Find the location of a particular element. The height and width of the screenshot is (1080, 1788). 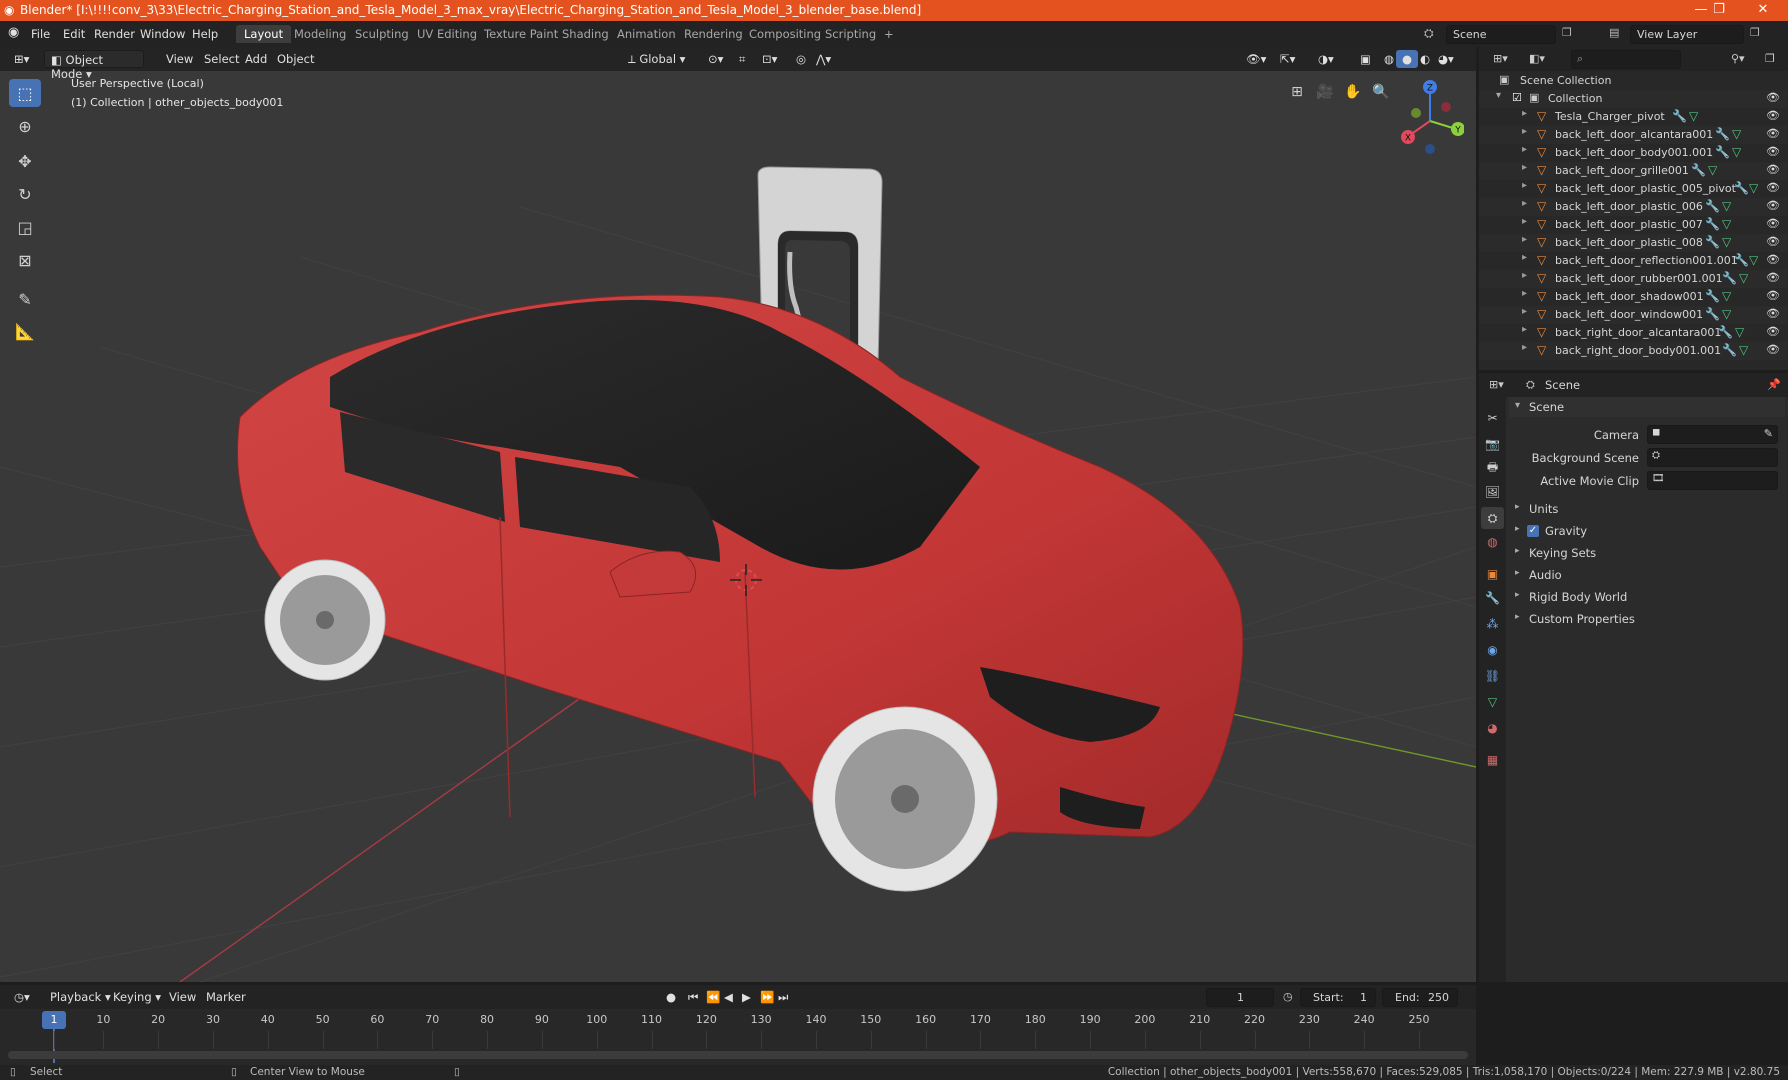

scale-tool: ◲ is located at coordinates (25, 227).